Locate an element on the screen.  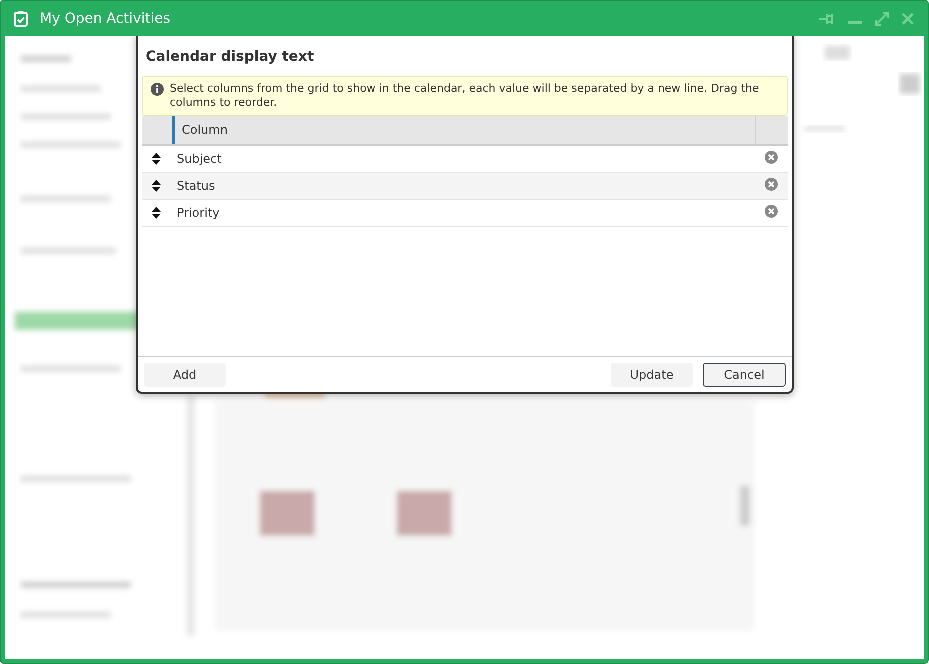
cancel-button: Cancel is located at coordinates (744, 375).